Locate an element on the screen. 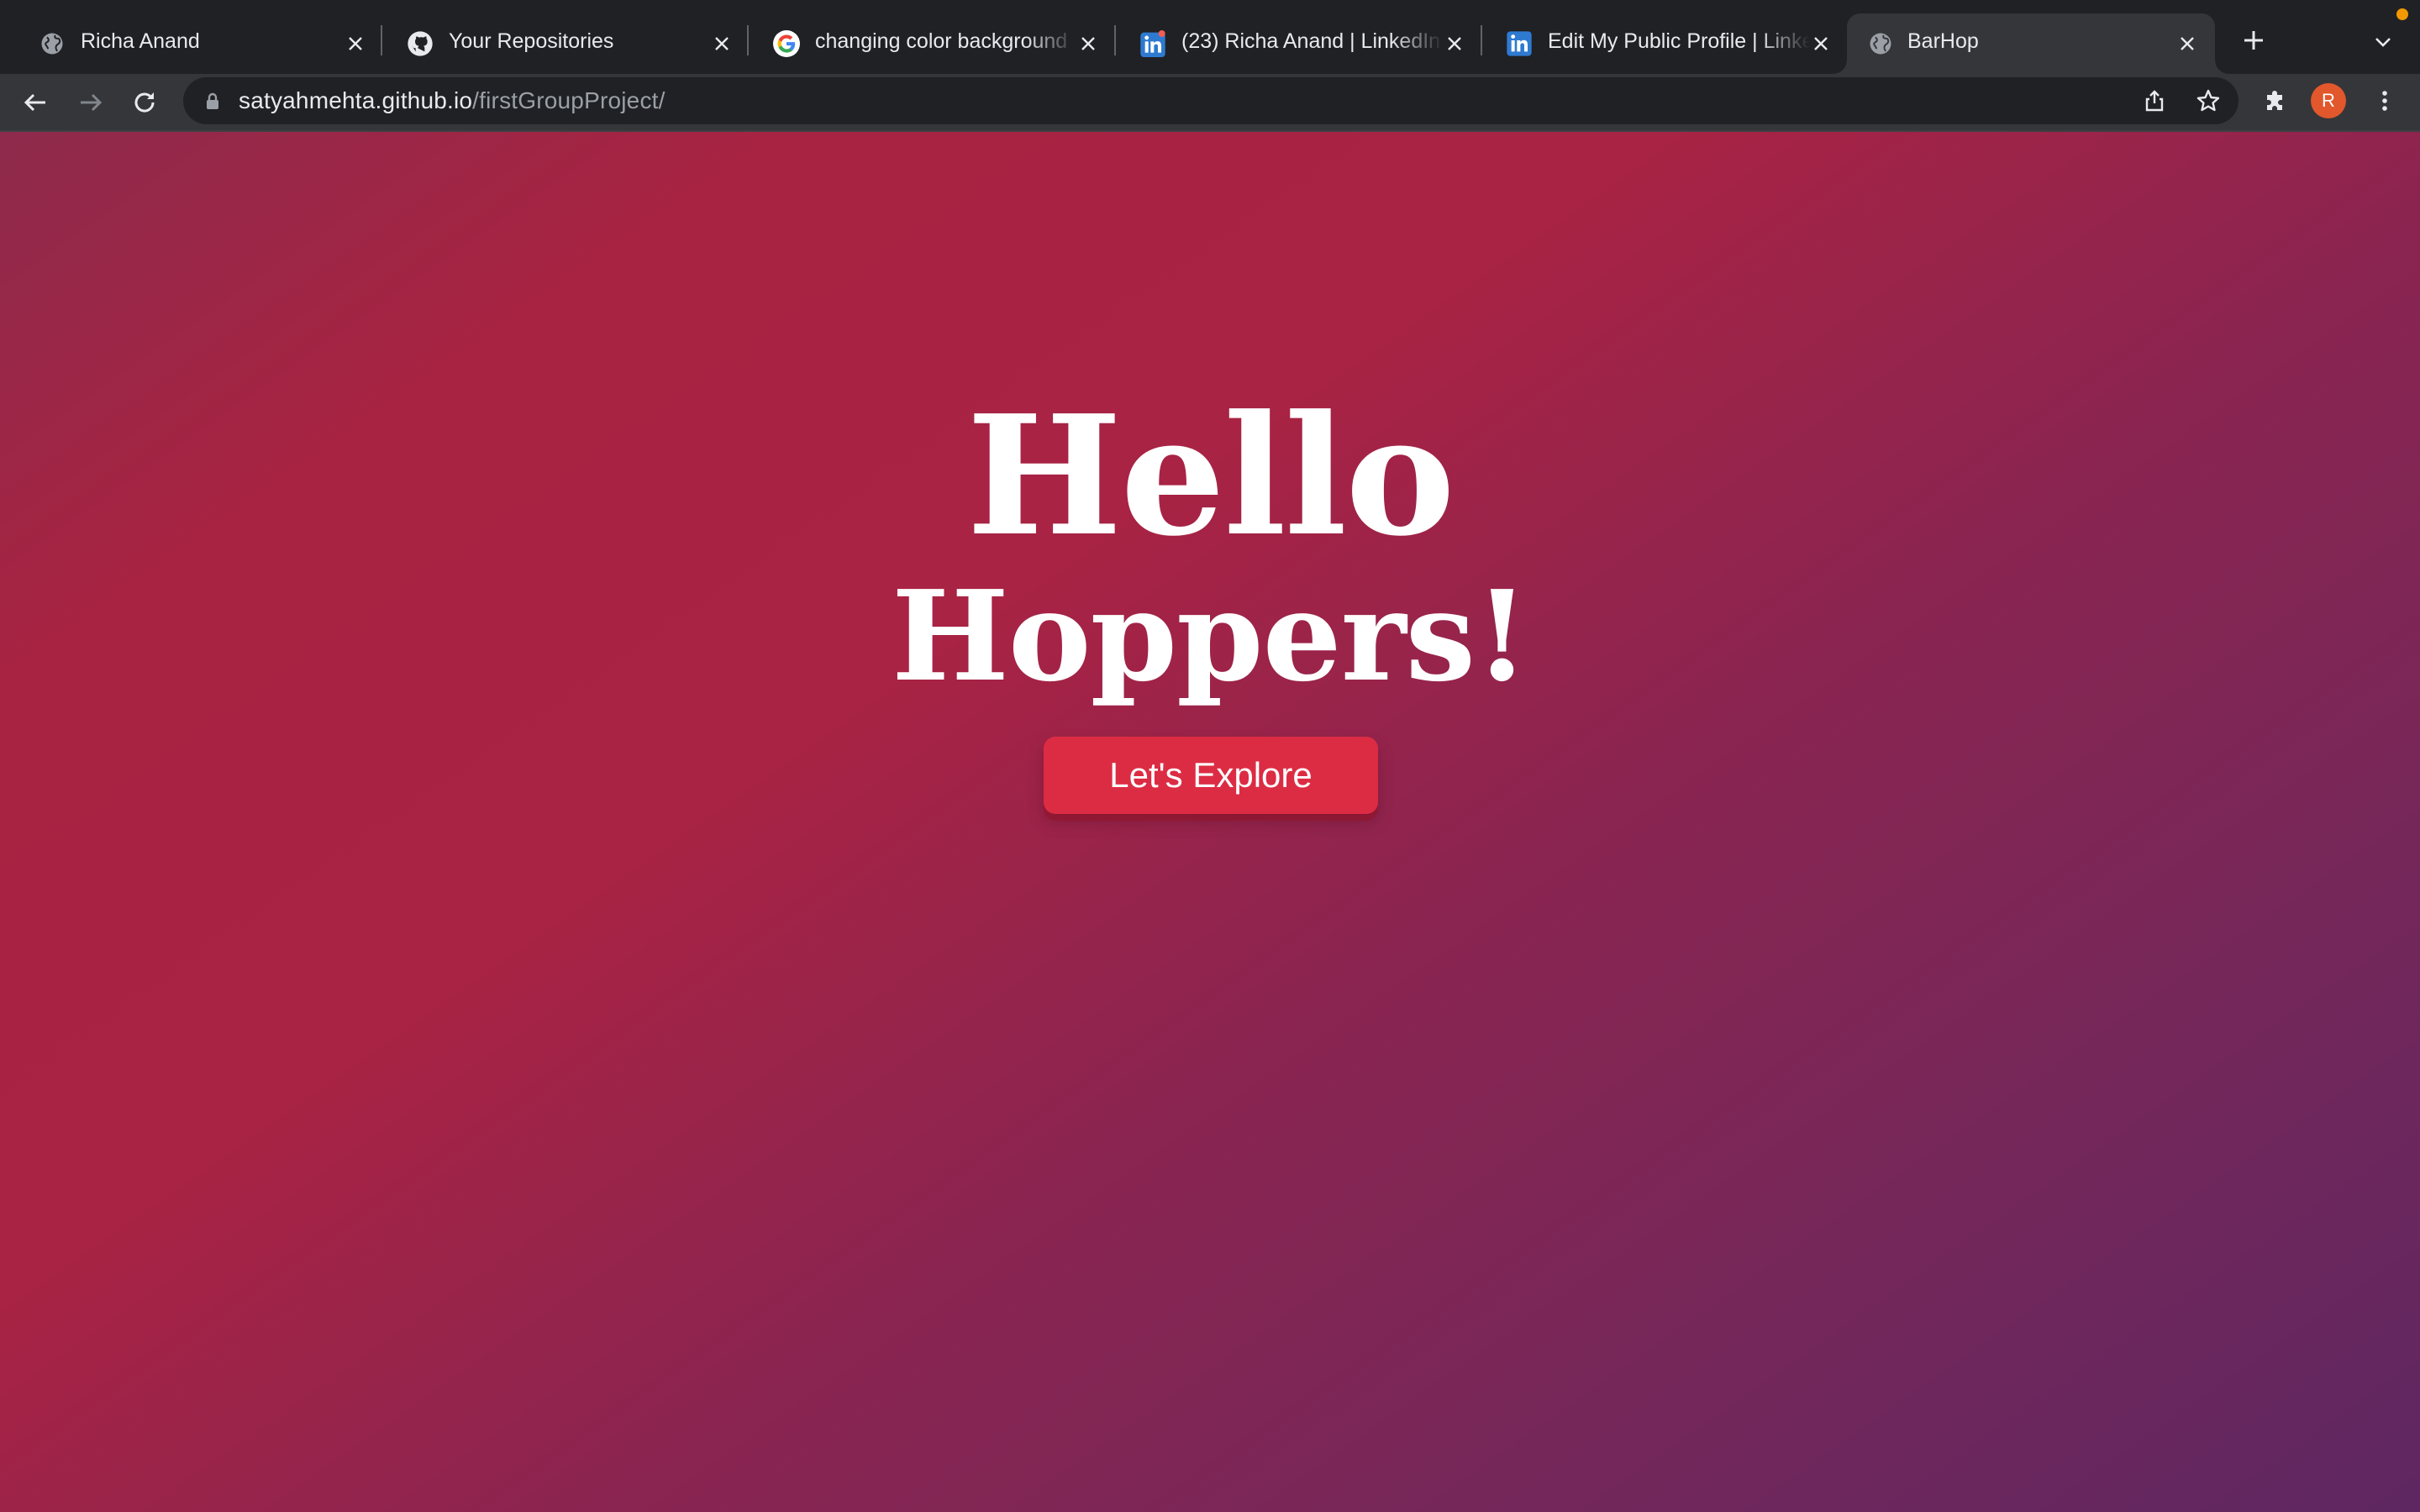  address-bar: satyahmehta.github.io/firstGroupProject/ is located at coordinates (1210, 100).